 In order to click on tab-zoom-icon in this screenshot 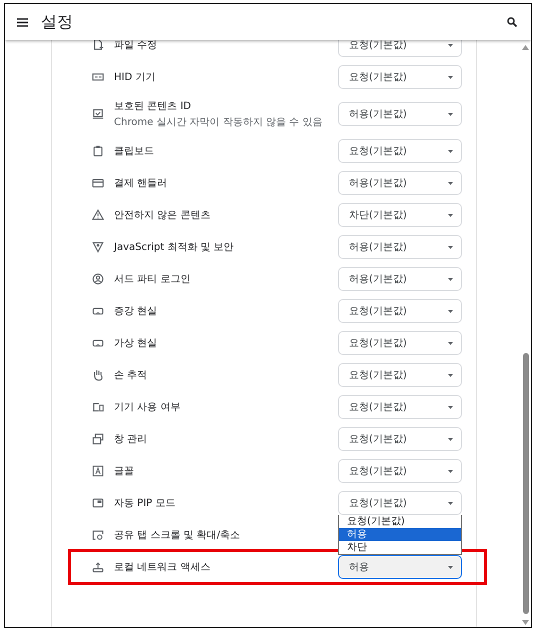, I will do `click(98, 535)`.